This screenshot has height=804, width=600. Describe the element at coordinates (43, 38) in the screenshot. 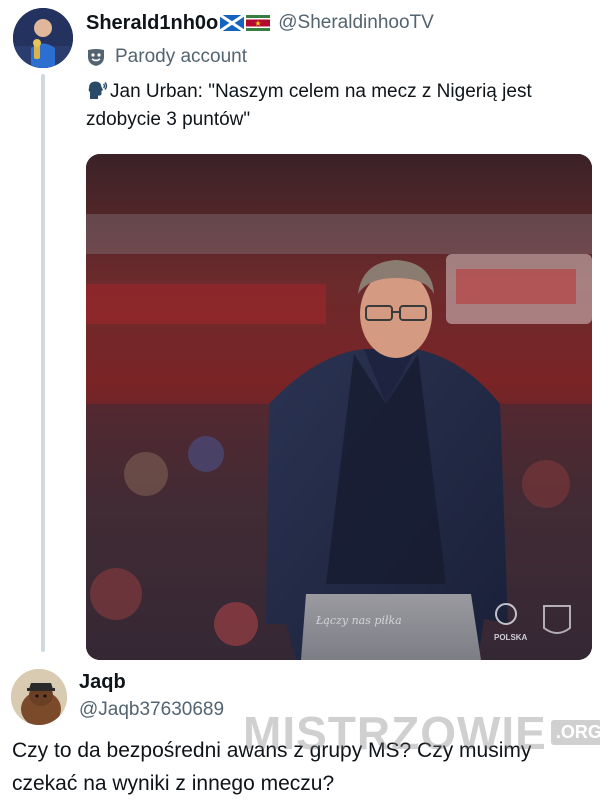

I see `author-avatar` at that location.